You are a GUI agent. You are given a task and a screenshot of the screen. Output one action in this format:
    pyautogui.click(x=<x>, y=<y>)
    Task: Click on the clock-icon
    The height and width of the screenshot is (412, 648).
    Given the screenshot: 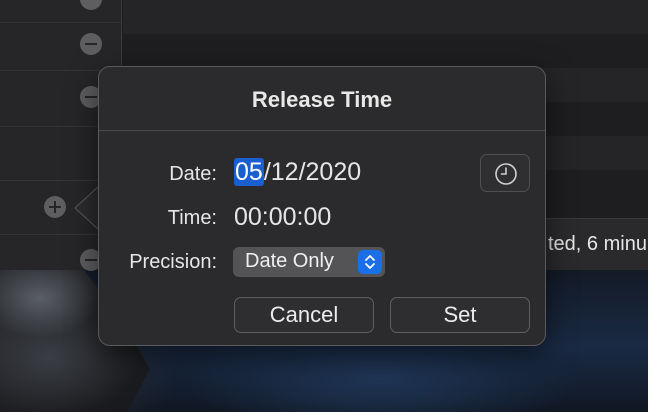 What is the action you would take?
    pyautogui.click(x=506, y=174)
    